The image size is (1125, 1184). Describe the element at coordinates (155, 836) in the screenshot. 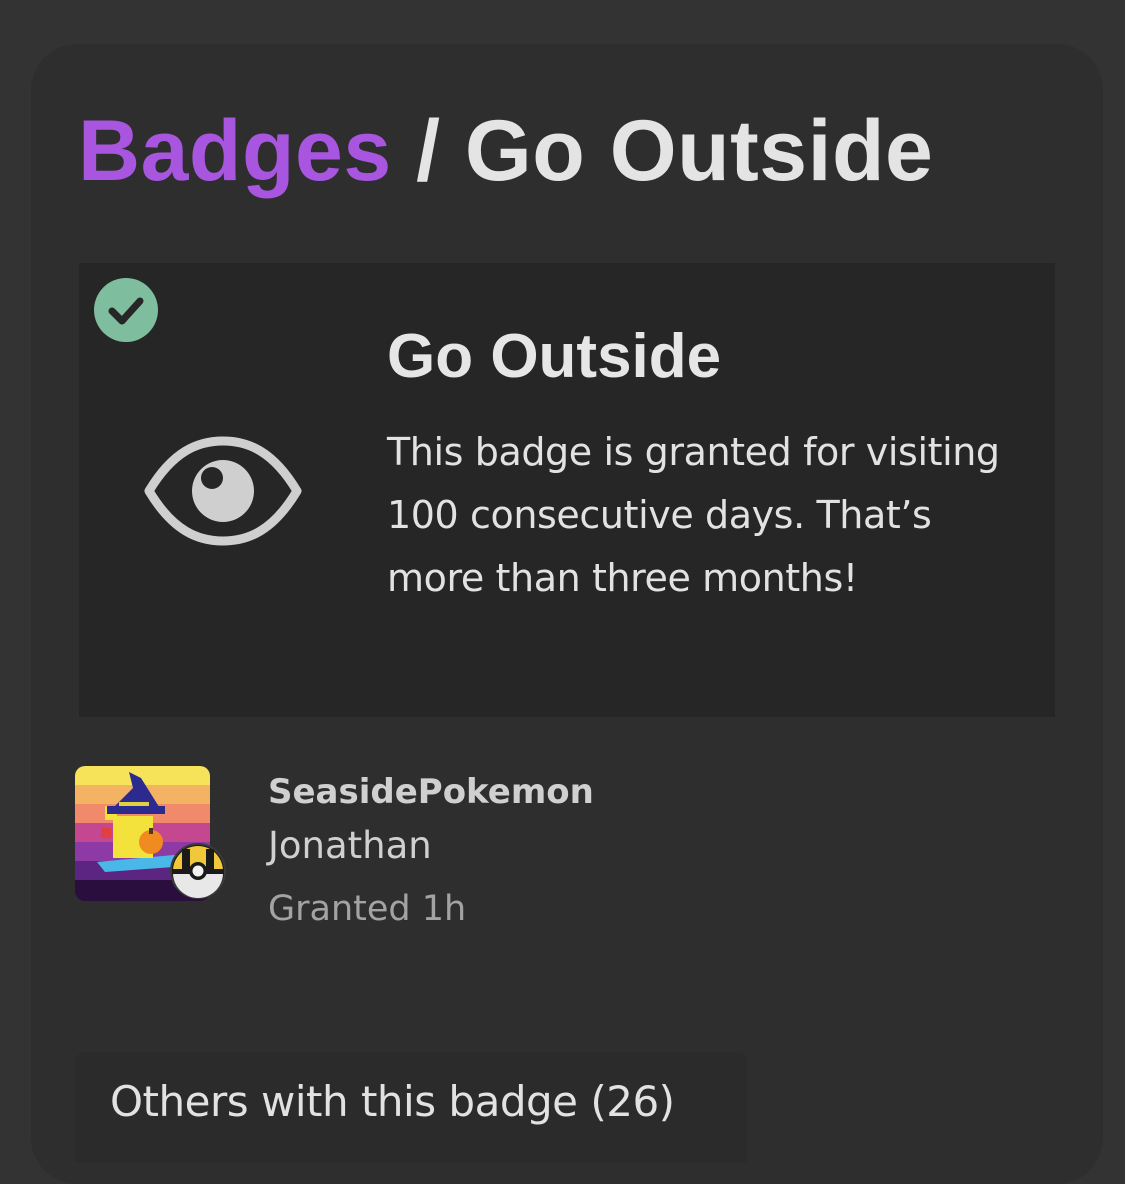

I see `user-avatar-link` at that location.